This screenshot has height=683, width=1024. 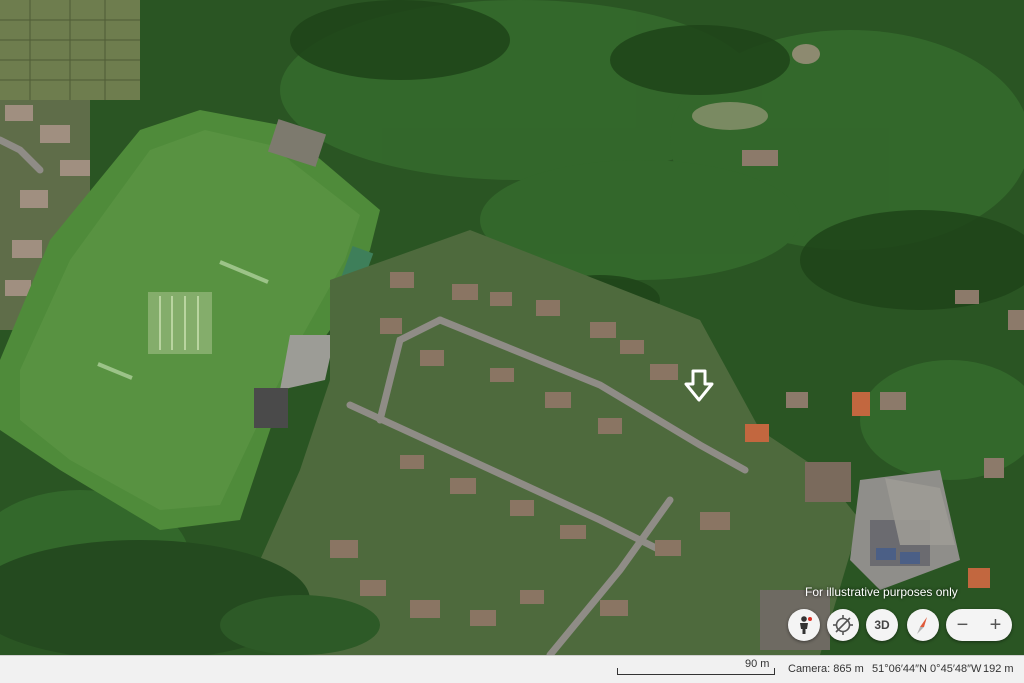 I want to click on zoom-in-button: +, so click(x=995, y=625).